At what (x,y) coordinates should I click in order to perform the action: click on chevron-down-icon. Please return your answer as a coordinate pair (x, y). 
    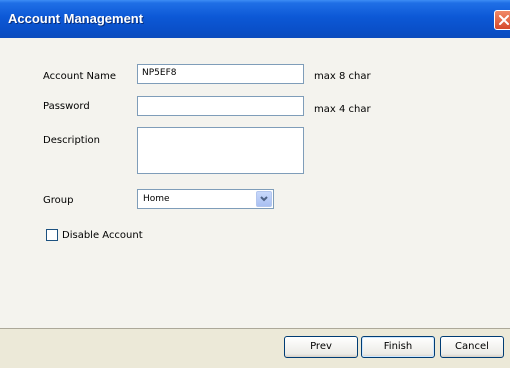
    Looking at the image, I should click on (264, 199).